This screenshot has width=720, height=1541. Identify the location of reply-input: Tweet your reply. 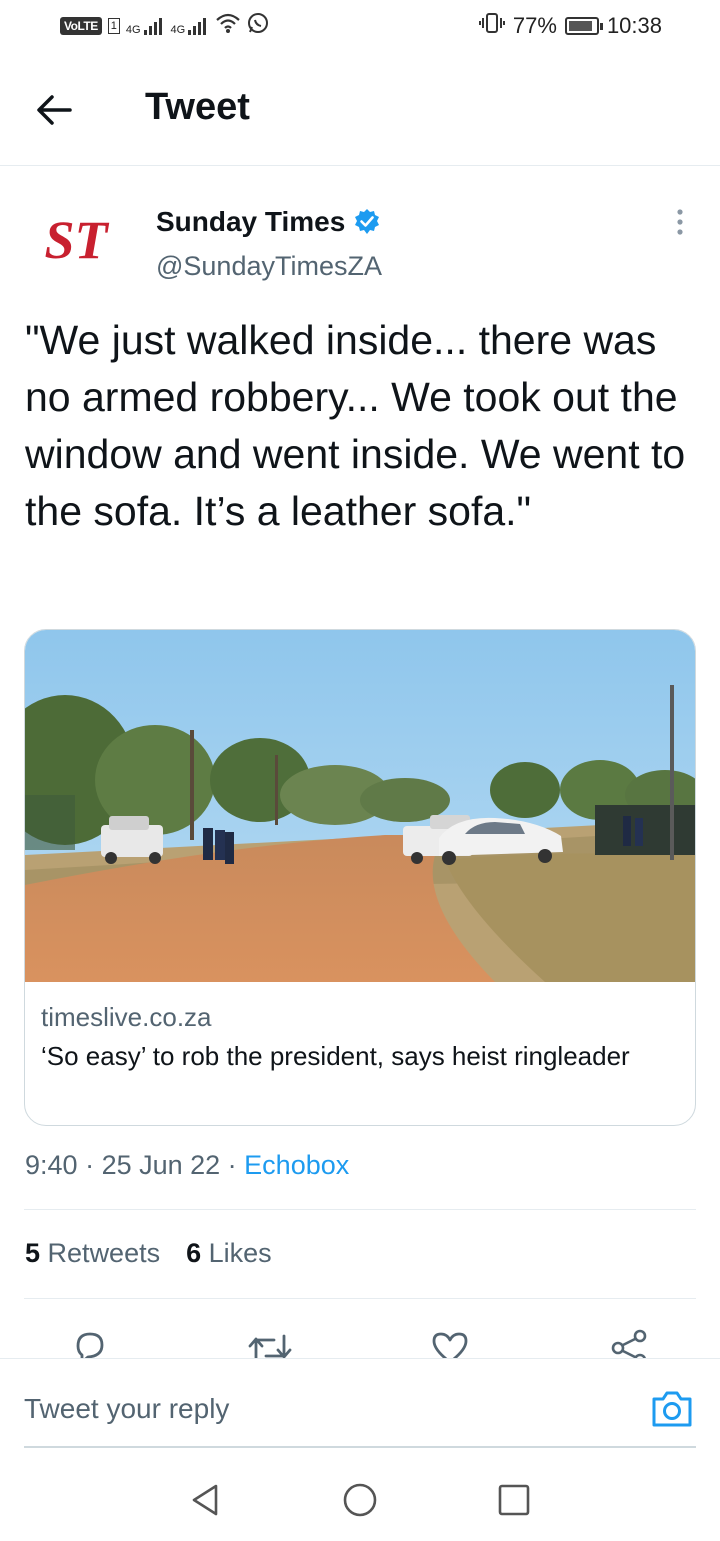
(126, 1409).